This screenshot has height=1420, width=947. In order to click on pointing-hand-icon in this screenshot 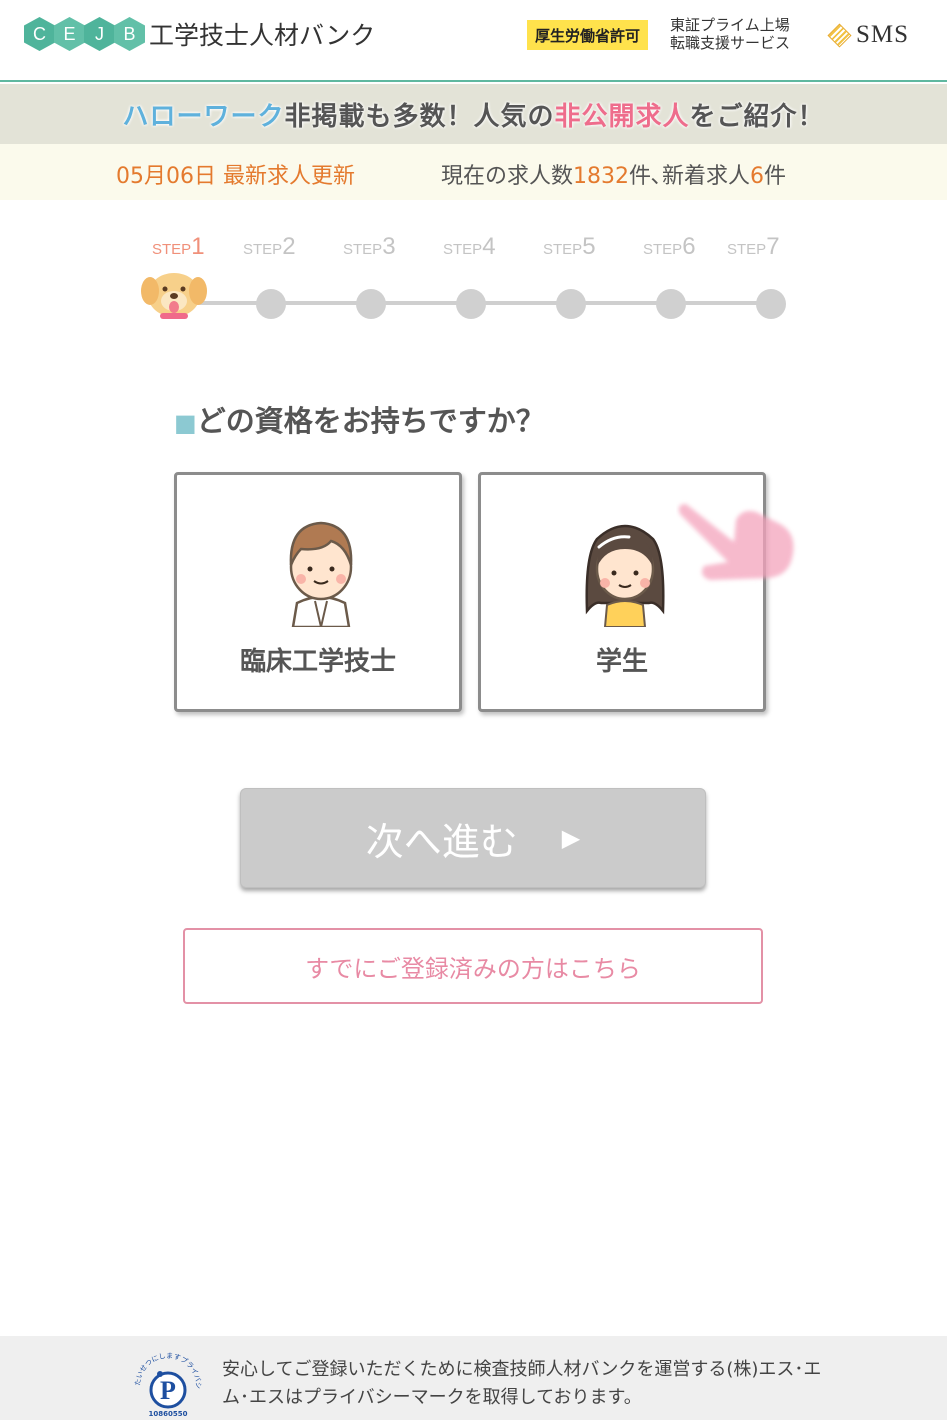, I will do `click(736, 542)`.